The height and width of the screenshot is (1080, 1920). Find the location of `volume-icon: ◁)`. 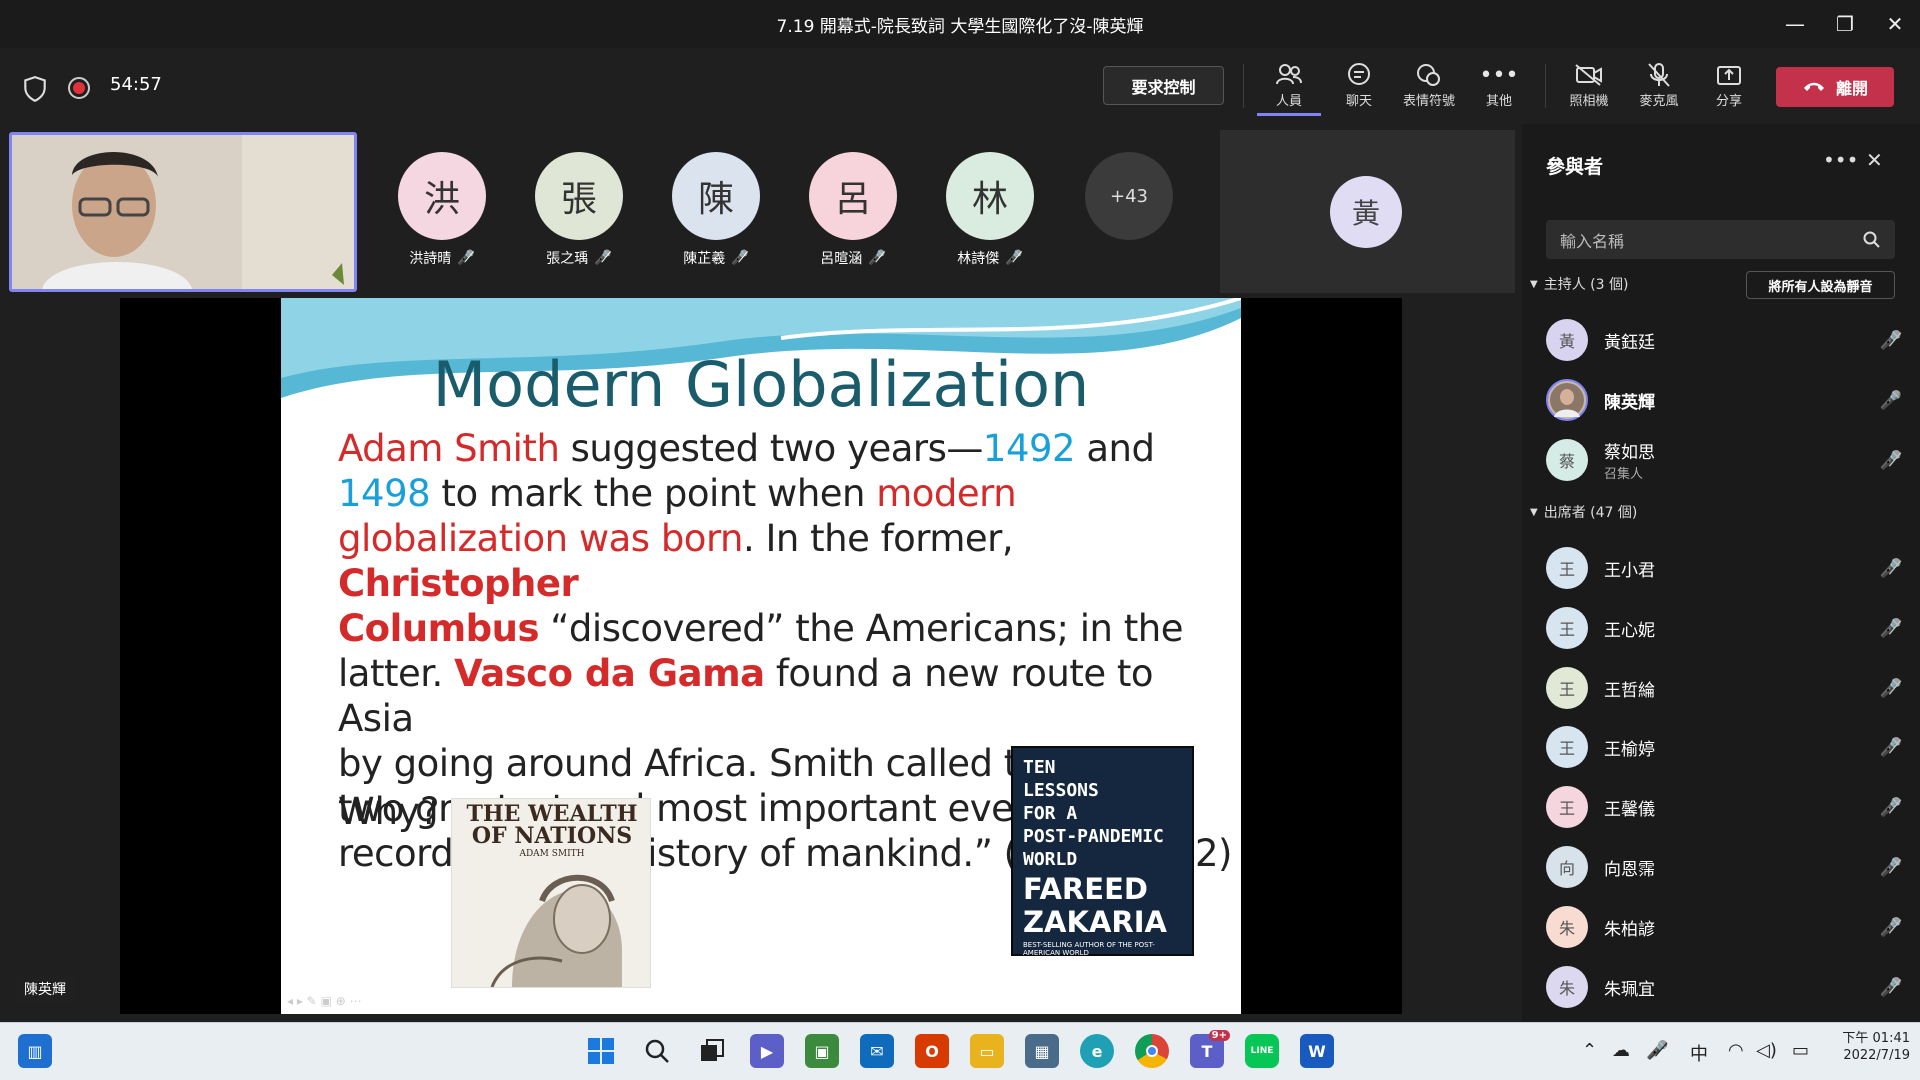

volume-icon: ◁) is located at coordinates (1766, 1050).